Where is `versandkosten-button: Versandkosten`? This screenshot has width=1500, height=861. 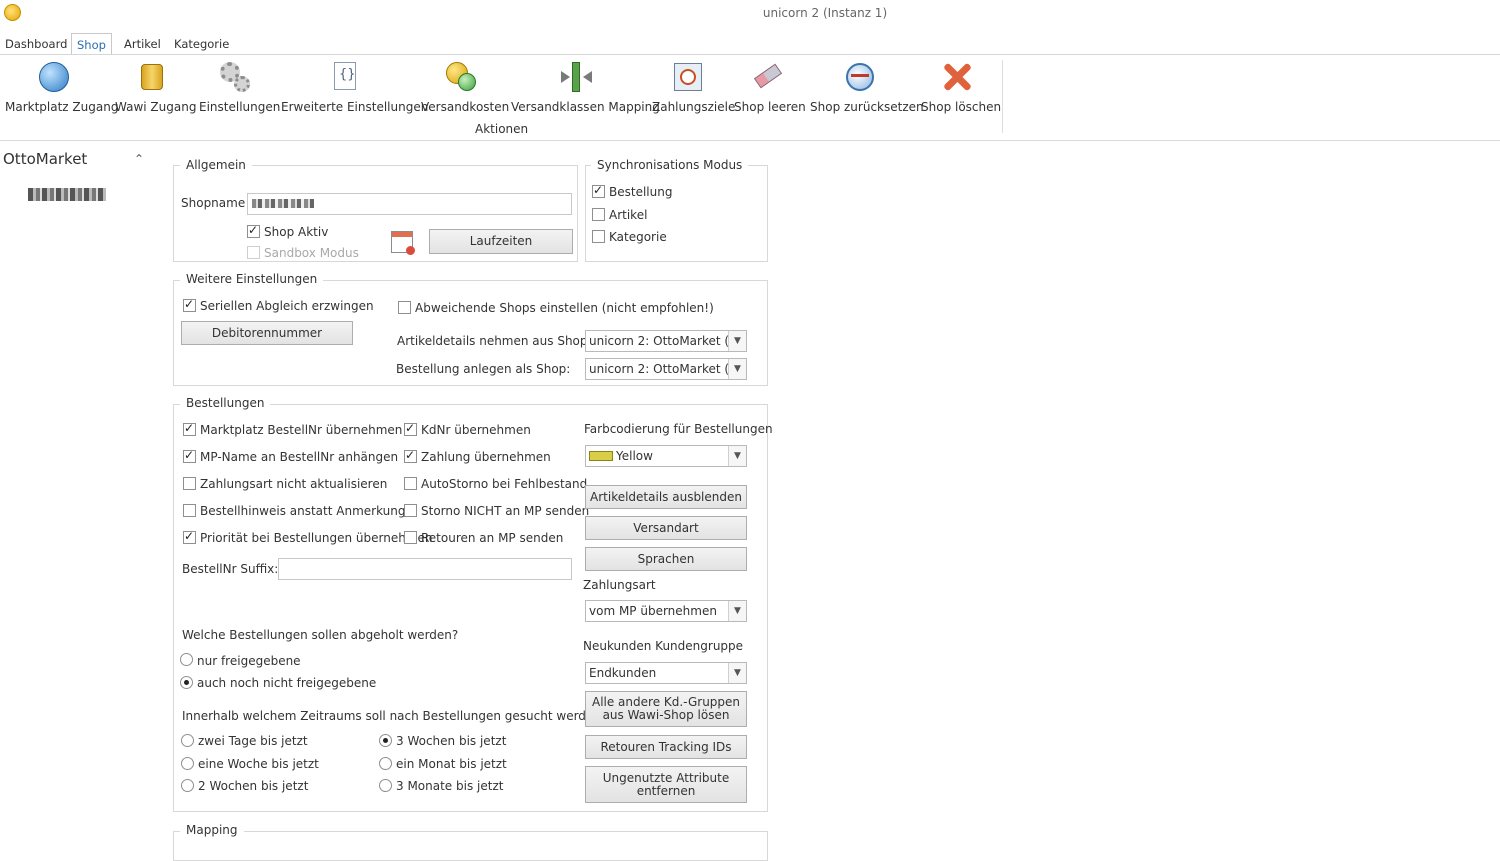
versandkosten-button: Versandkosten is located at coordinates (465, 91).